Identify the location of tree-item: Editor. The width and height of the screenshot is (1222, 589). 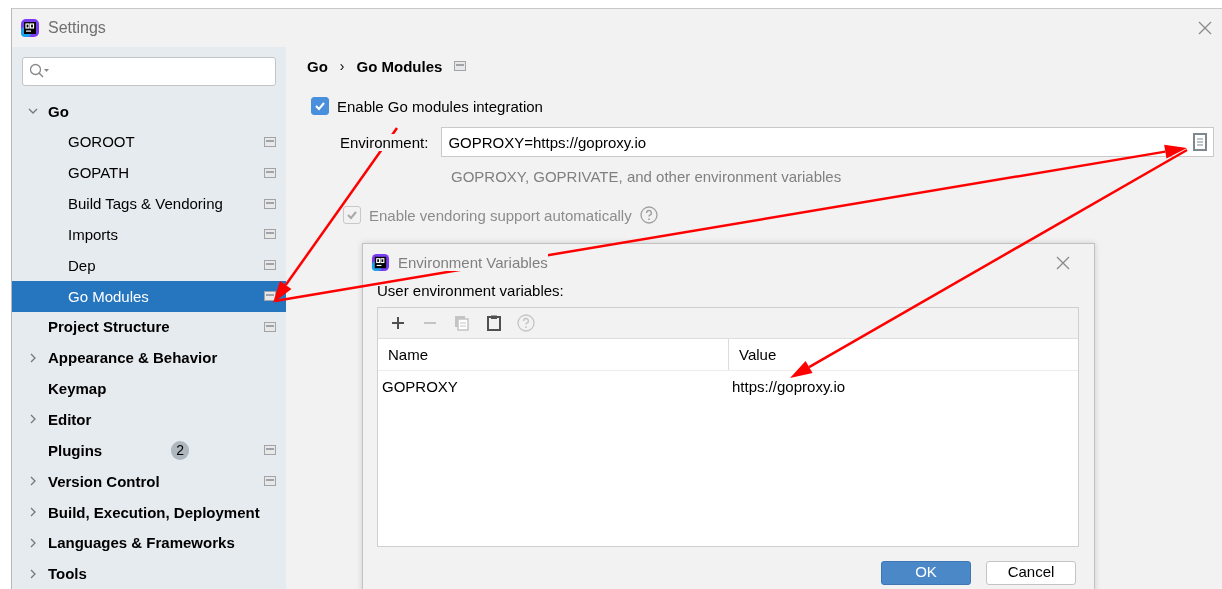
(149, 419).